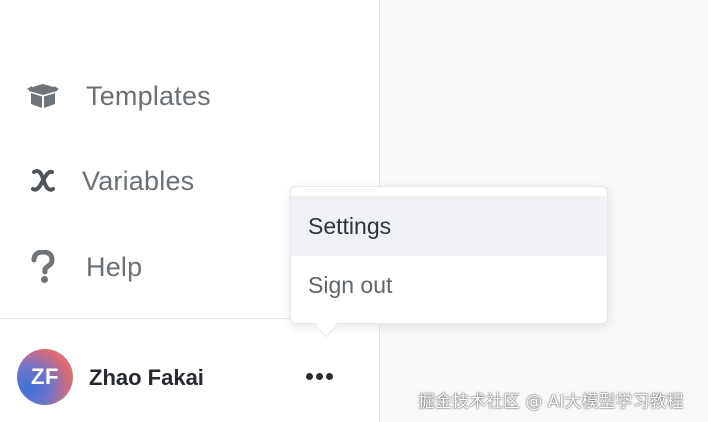 The image size is (708, 422). I want to click on sidebar-item-label: Templates, so click(148, 95).